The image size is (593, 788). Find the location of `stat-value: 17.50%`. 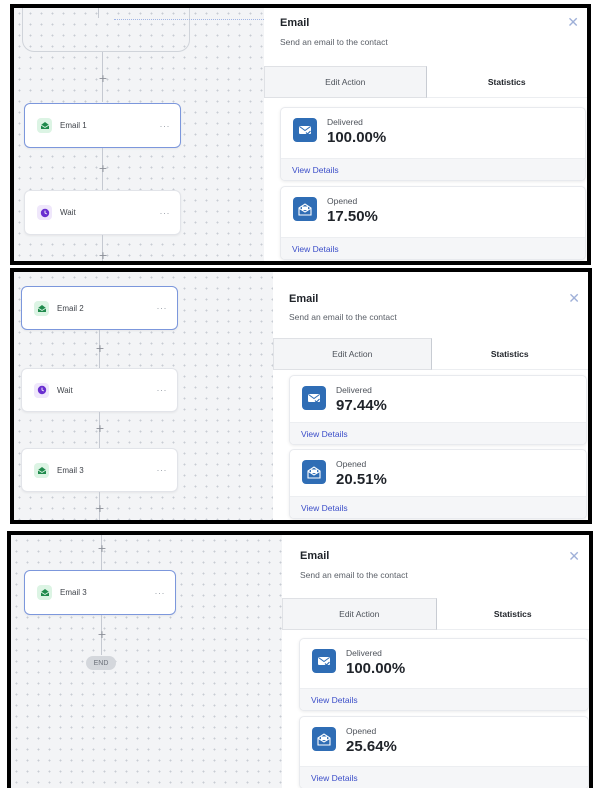

stat-value: 17.50% is located at coordinates (352, 216).